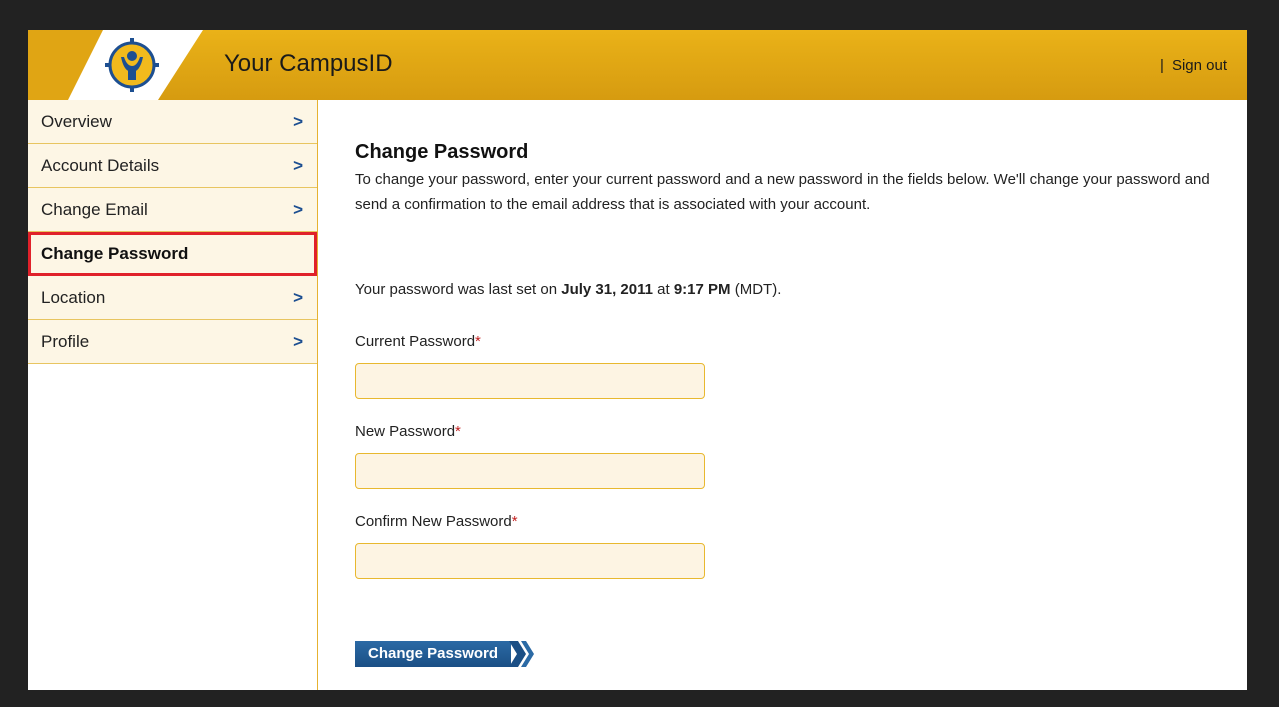  Describe the element at coordinates (1199, 65) in the screenshot. I see `sign-out-link: Sign out` at that location.